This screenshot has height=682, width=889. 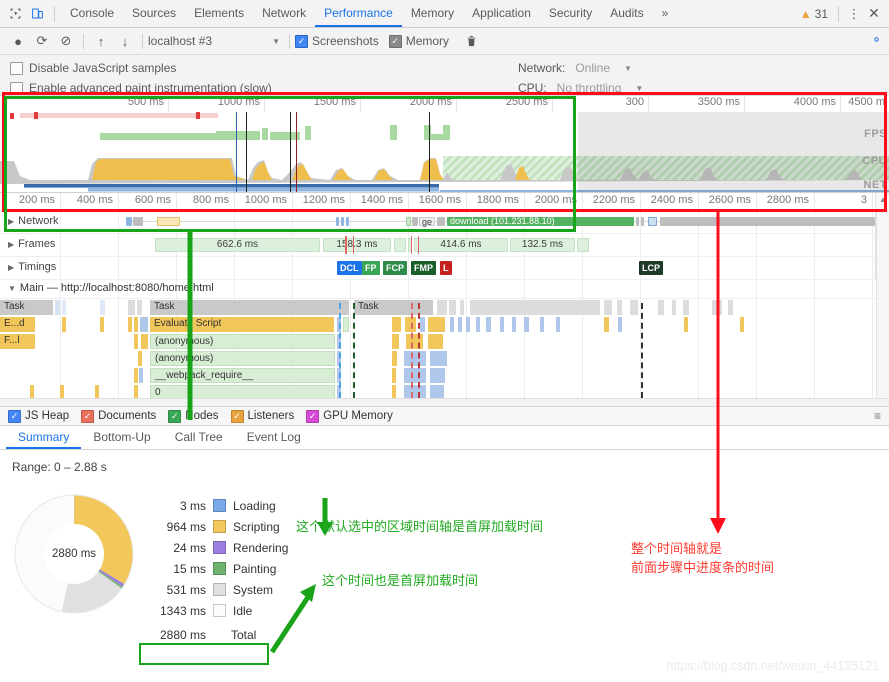 I want to click on chevron-down-icon: ▼, so click(x=276, y=41).